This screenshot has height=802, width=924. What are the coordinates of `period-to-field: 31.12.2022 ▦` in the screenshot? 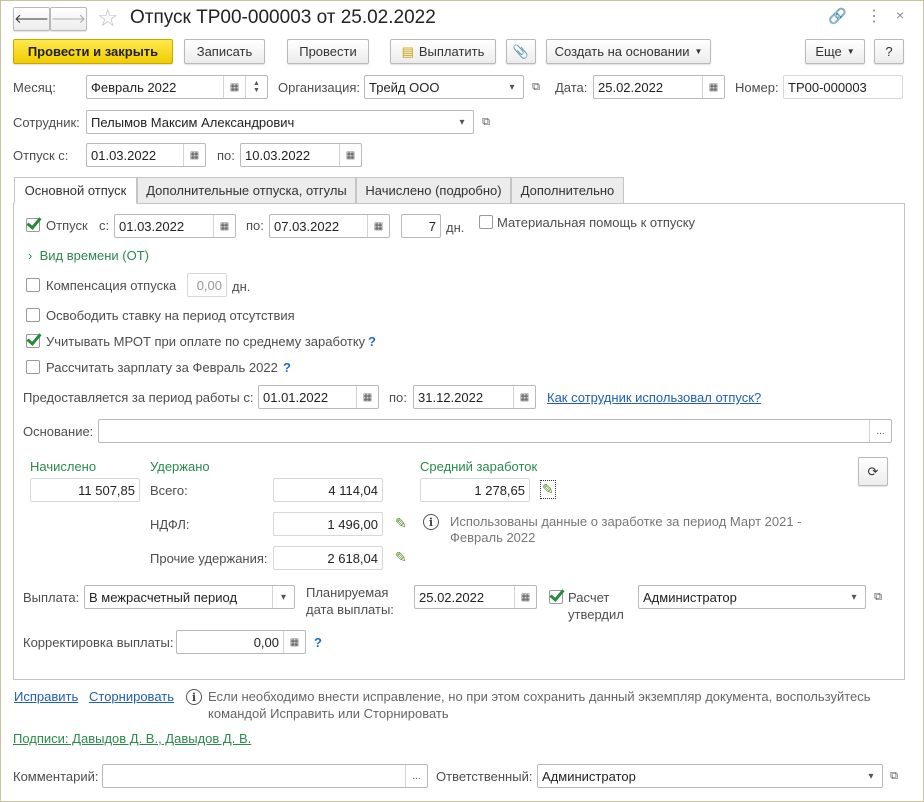 It's located at (474, 397).